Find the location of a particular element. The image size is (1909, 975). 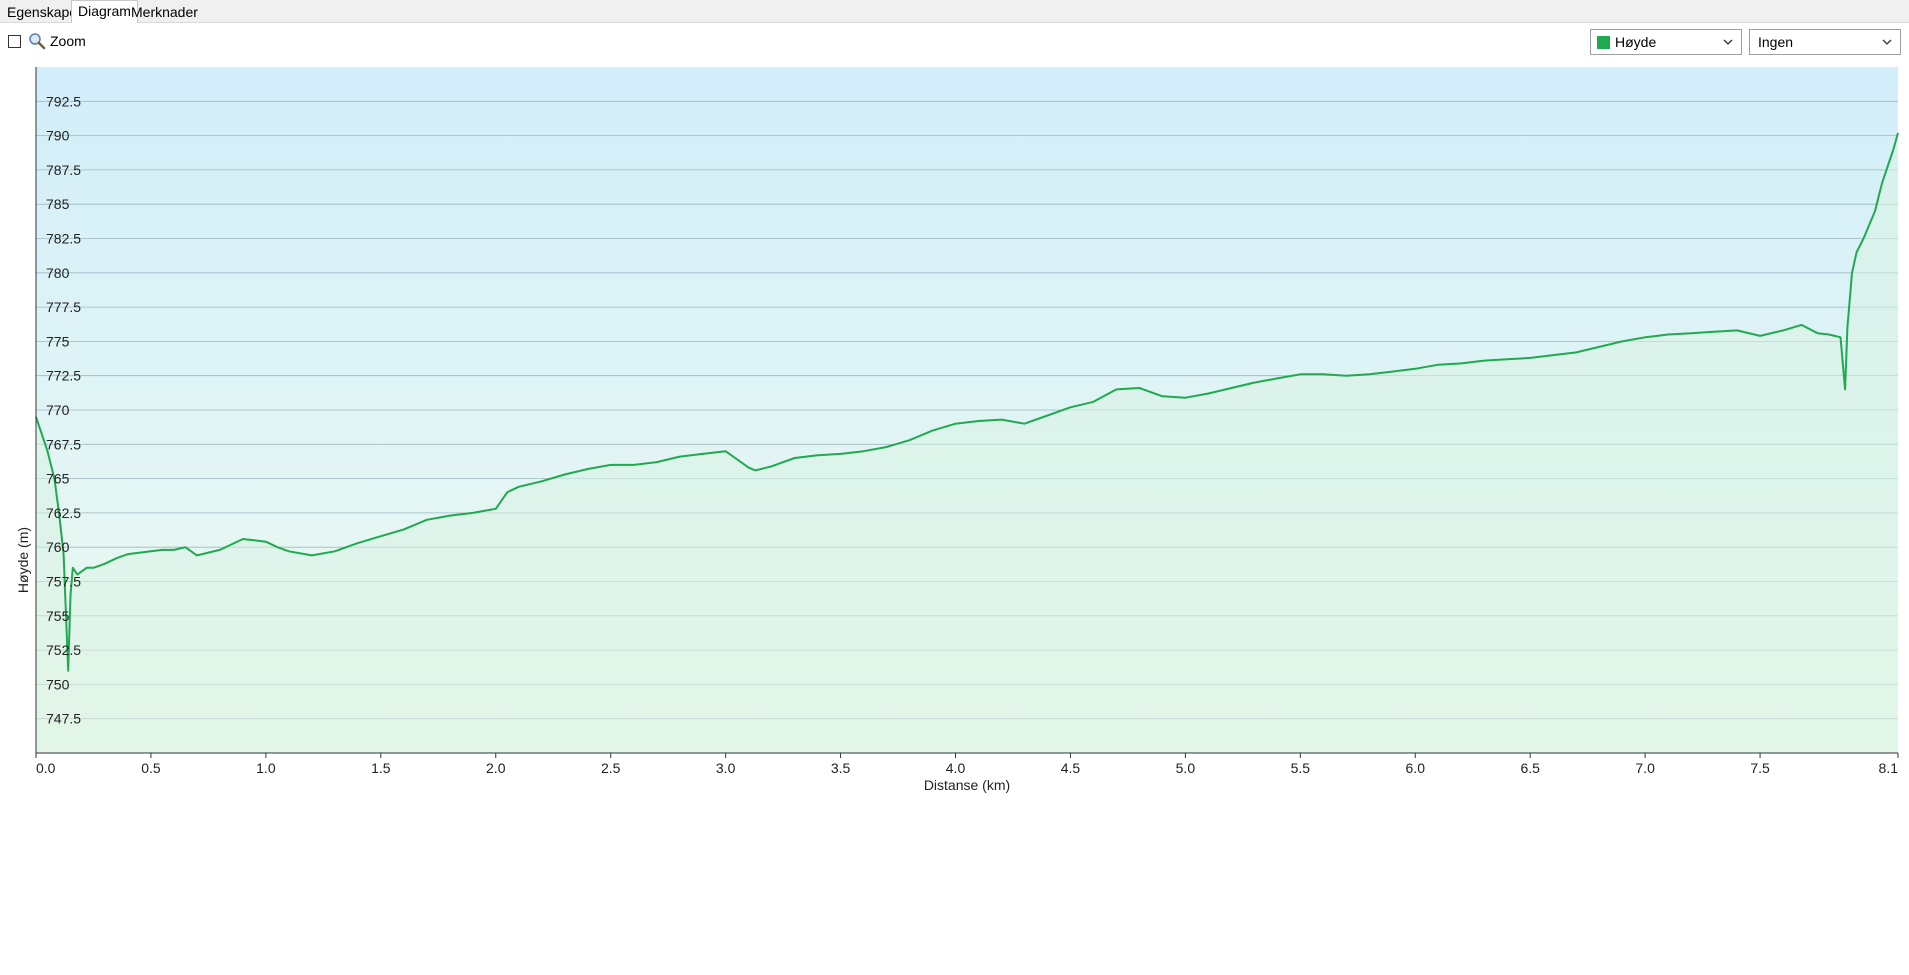

x-tick-label: 6.5 is located at coordinates (1530, 768).